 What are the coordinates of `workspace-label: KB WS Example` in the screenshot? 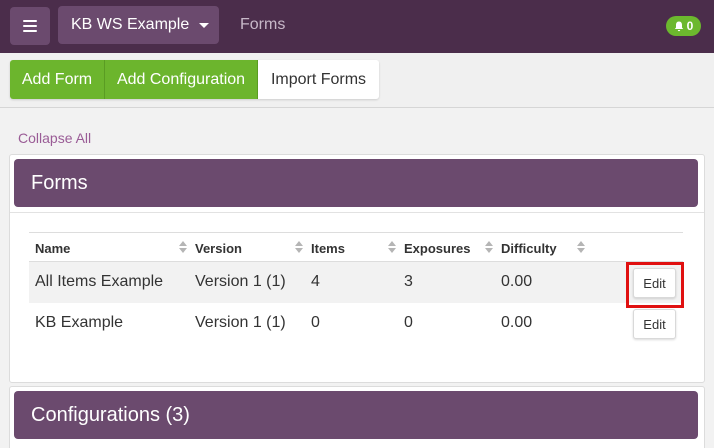 It's located at (130, 24).